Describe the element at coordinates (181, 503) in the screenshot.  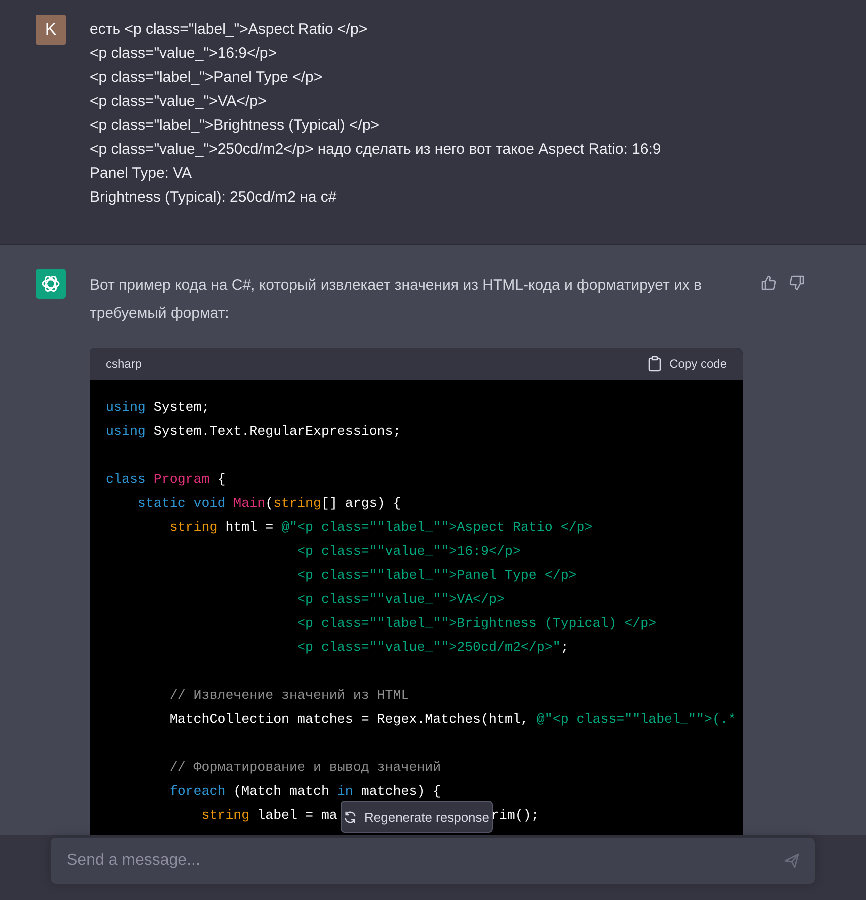
I see `code-token: static void` at that location.